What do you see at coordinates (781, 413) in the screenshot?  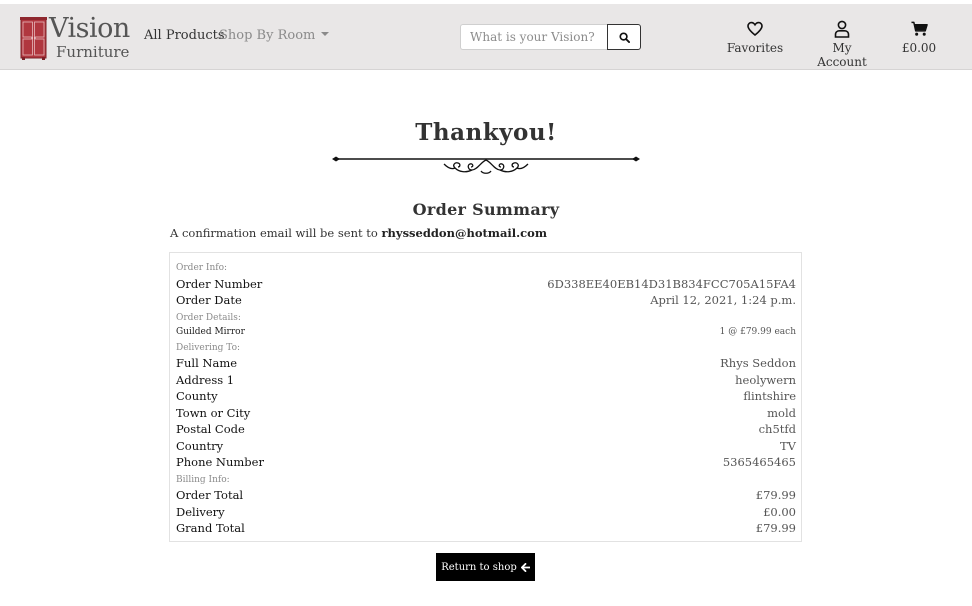 I see `town-value: mold` at bounding box center [781, 413].